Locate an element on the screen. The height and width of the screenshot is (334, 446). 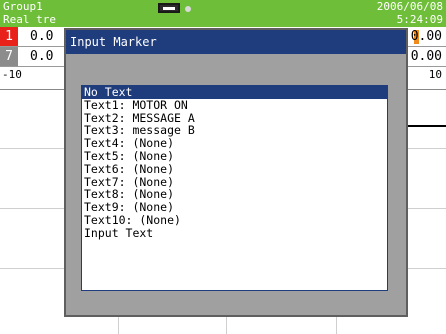
scale-min: -10 is located at coordinates (12, 74).